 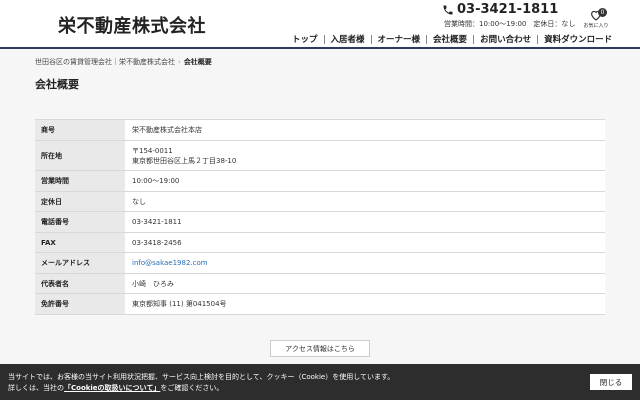 I want to click on table-row: 営業時間 10:00〜19:00, so click(x=320, y=181).